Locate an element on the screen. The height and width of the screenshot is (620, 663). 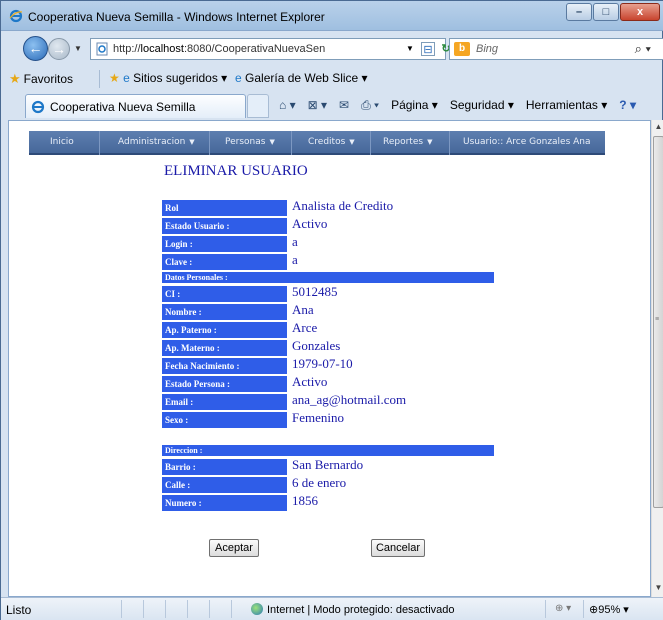
zoom-control: ⊕95% ▾ is located at coordinates (609, 609).